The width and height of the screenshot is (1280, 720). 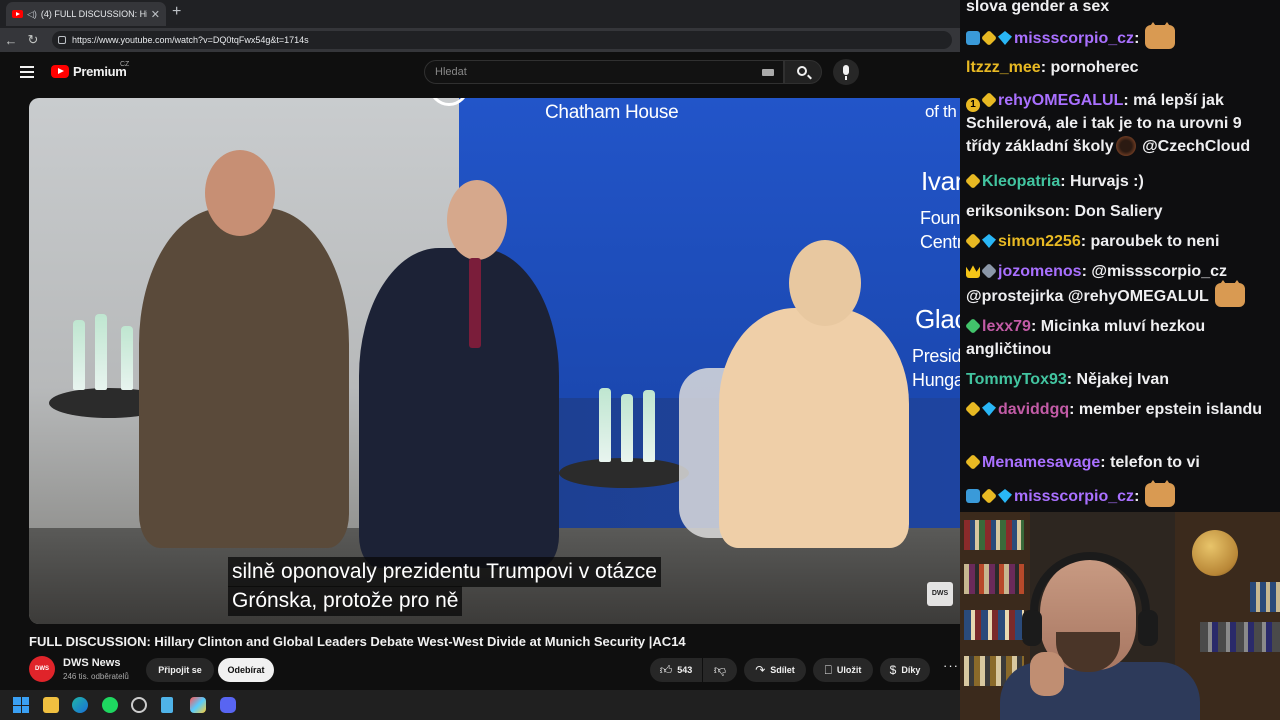 What do you see at coordinates (760, 670) in the screenshot?
I see `share-icon: ↷` at bounding box center [760, 670].